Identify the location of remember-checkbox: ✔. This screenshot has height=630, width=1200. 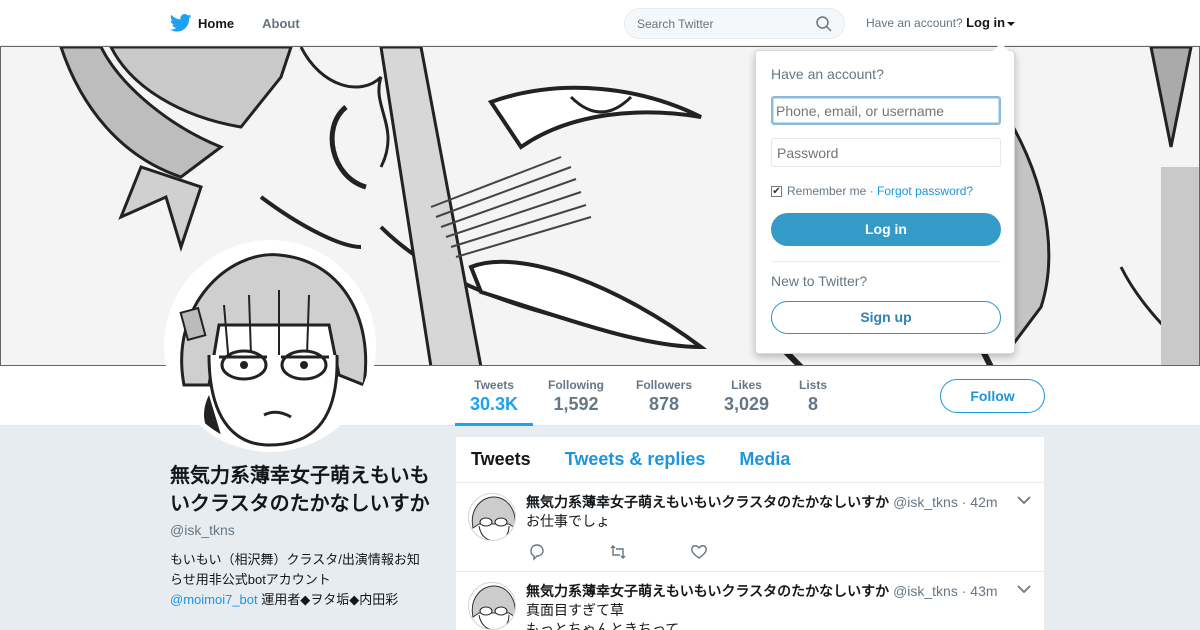
(776, 191).